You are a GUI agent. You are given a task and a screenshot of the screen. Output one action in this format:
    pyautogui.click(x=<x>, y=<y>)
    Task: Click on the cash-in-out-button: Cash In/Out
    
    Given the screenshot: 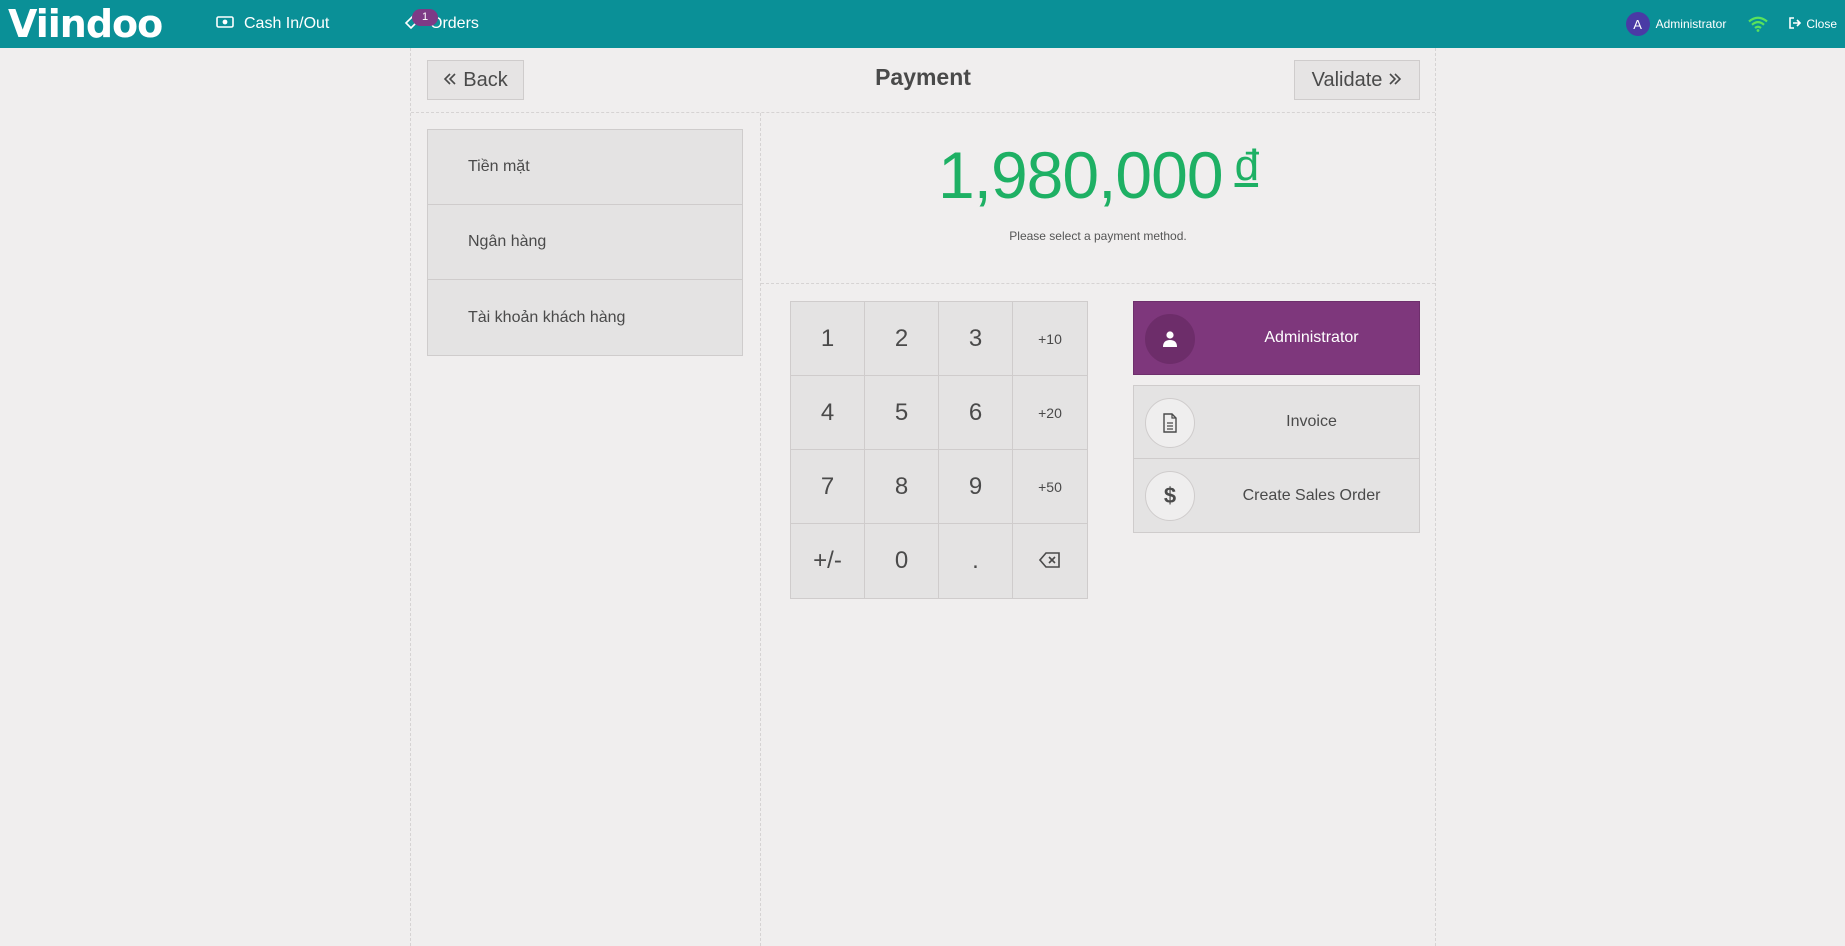 What is the action you would take?
    pyautogui.click(x=272, y=24)
    